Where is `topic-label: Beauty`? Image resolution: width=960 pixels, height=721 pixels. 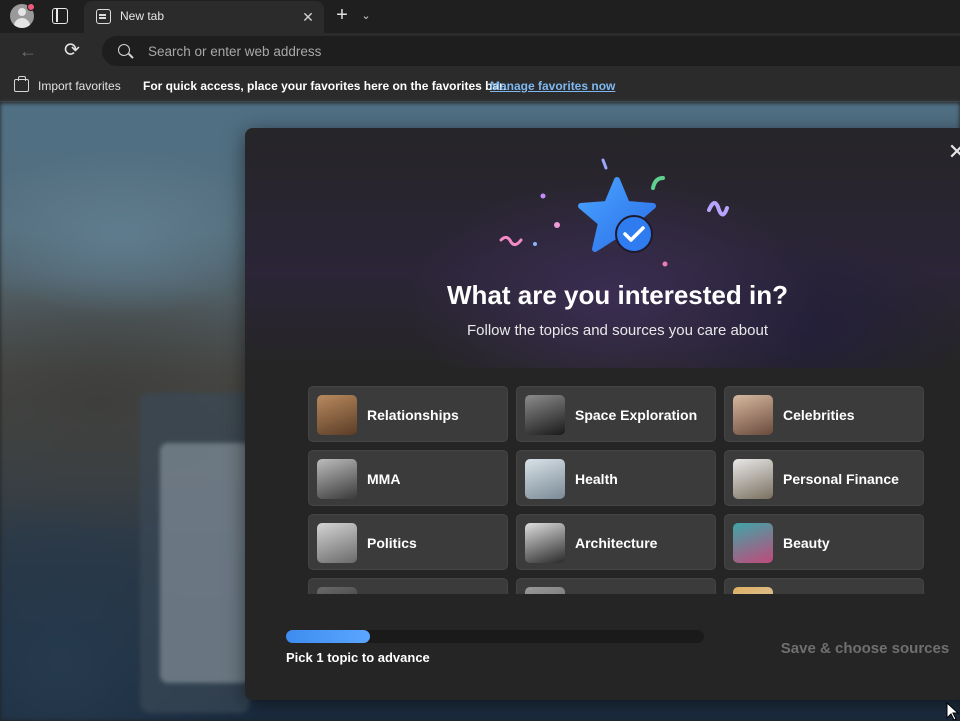 topic-label: Beauty is located at coordinates (806, 543).